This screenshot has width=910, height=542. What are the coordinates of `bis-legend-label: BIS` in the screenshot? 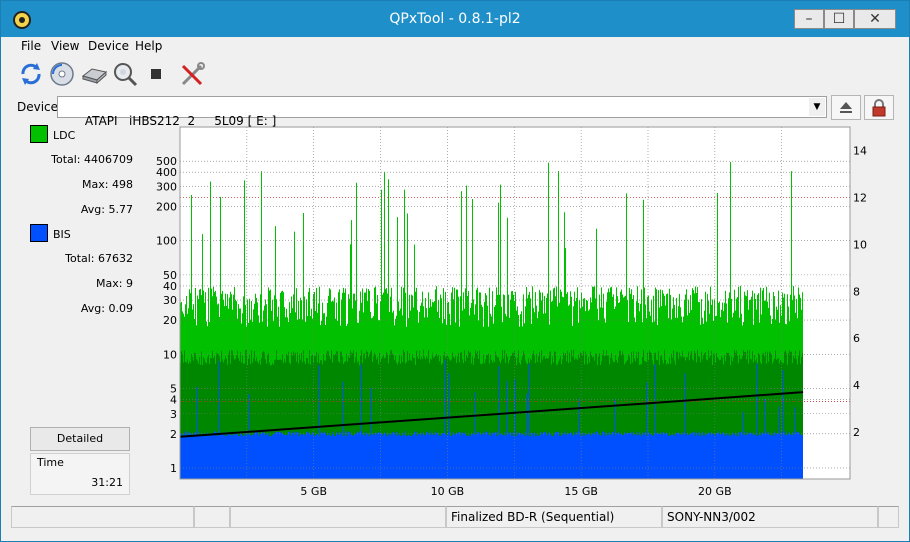 It's located at (62, 234).